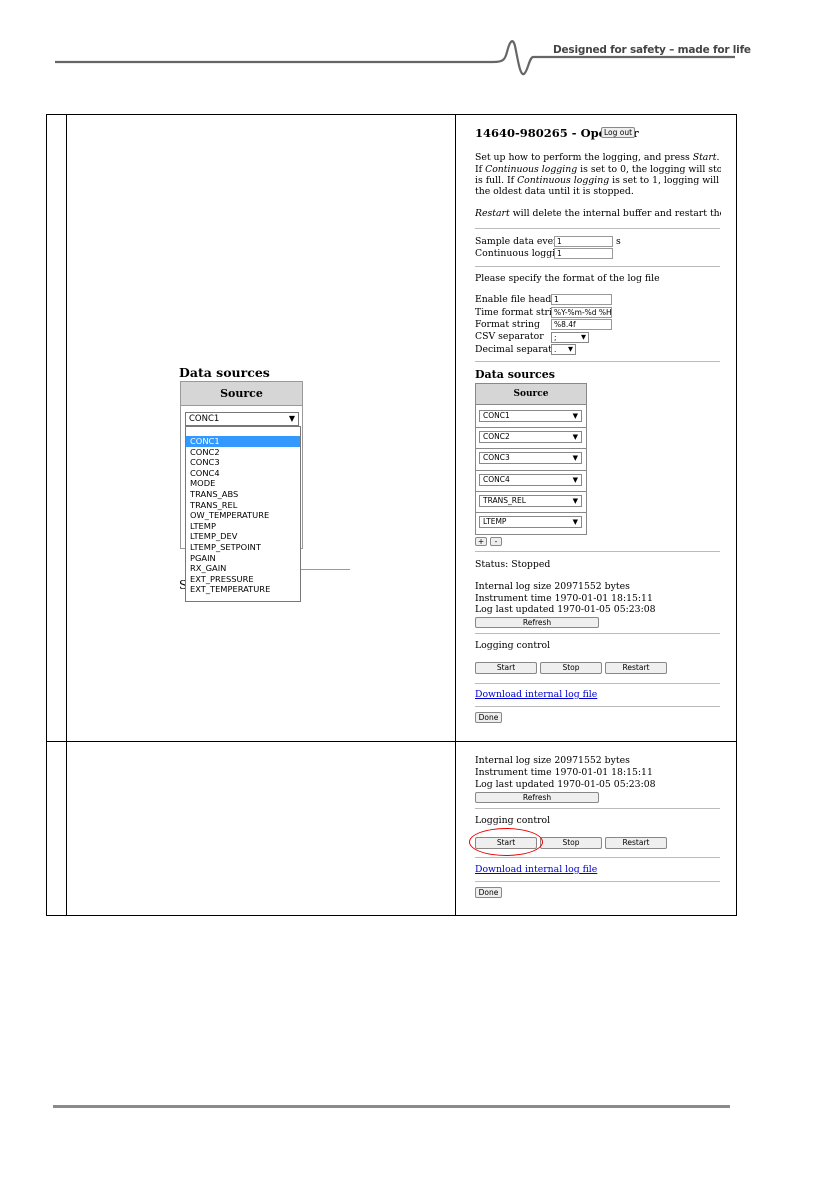 This screenshot has height=1191, width=839. I want to click on enable-header-label: Enable file header, so click(518, 299).